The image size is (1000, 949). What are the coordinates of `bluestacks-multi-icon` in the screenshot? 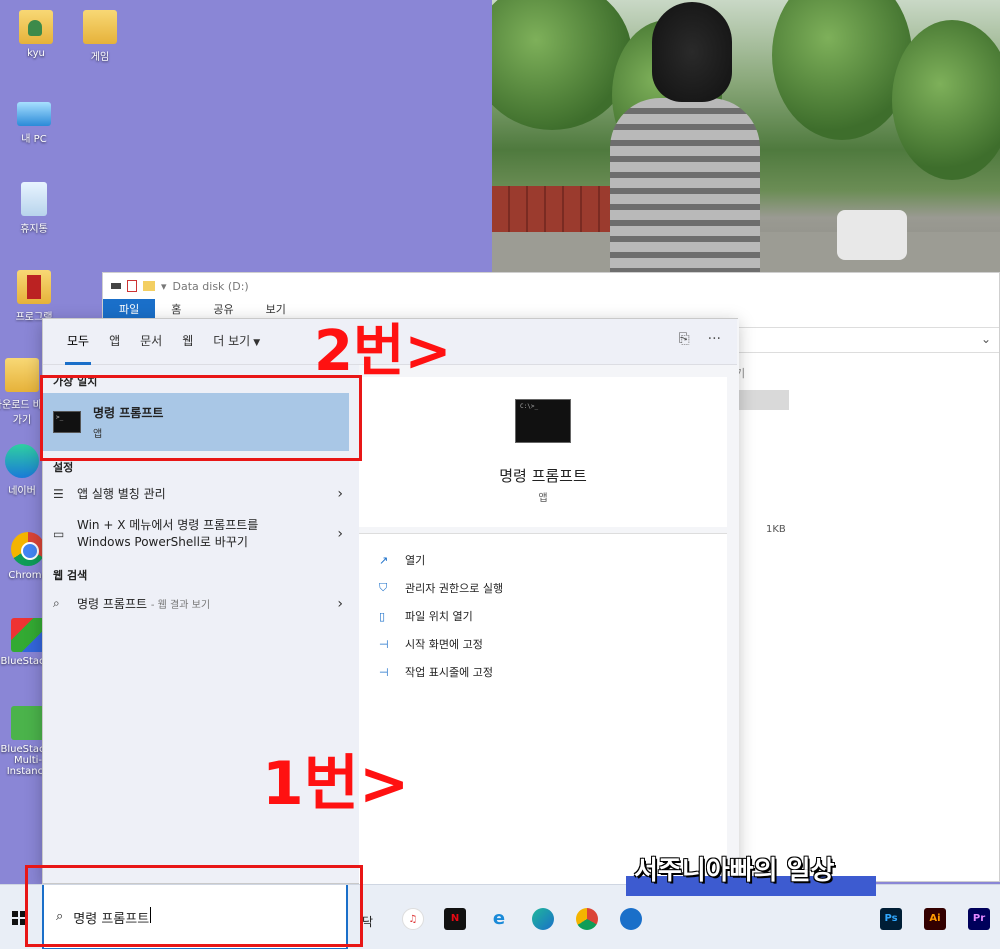 It's located at (28, 723).